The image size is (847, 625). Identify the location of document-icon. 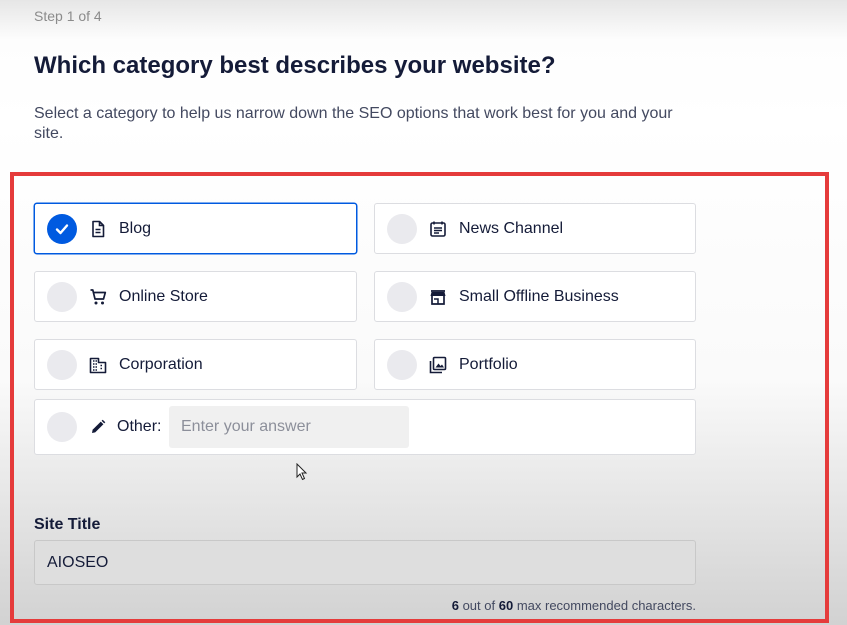
(98, 229).